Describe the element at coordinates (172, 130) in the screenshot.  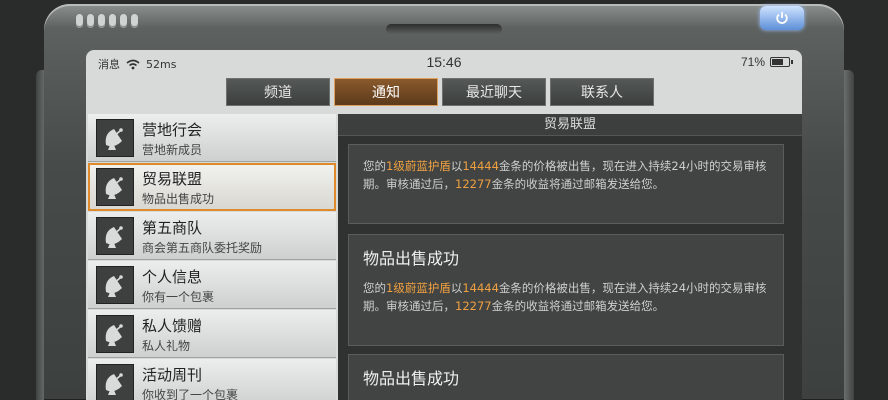
I see `list-item-title: 营地行会` at that location.